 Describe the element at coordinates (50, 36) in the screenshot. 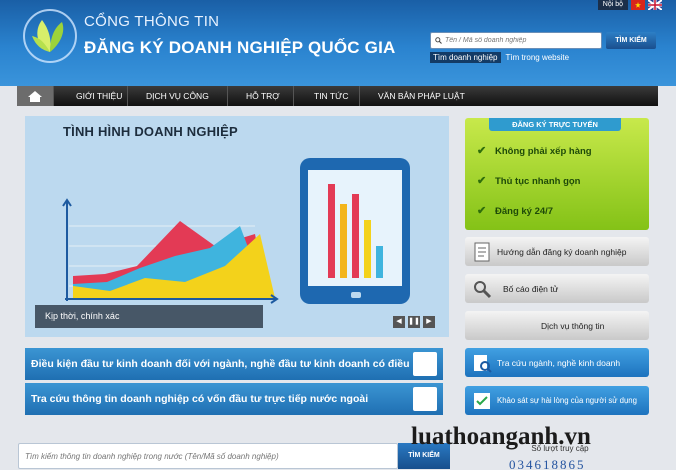

I see `logo-icon` at that location.